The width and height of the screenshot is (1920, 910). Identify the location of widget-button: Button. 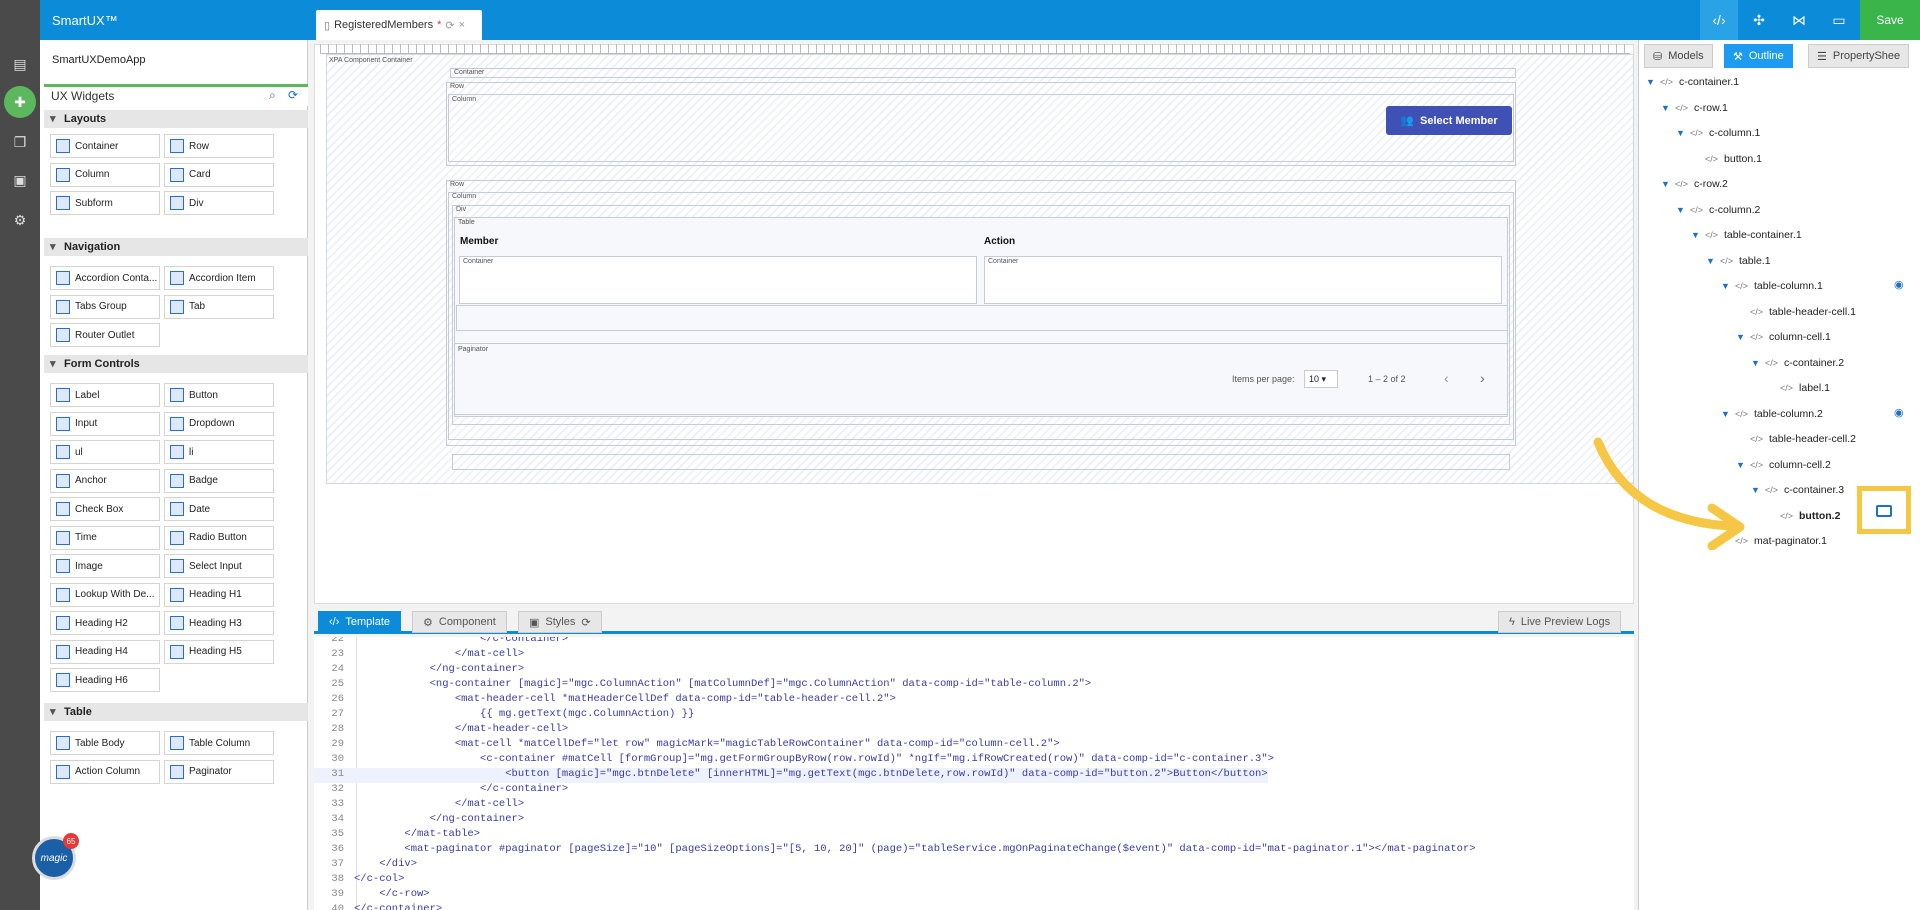
(219, 395).